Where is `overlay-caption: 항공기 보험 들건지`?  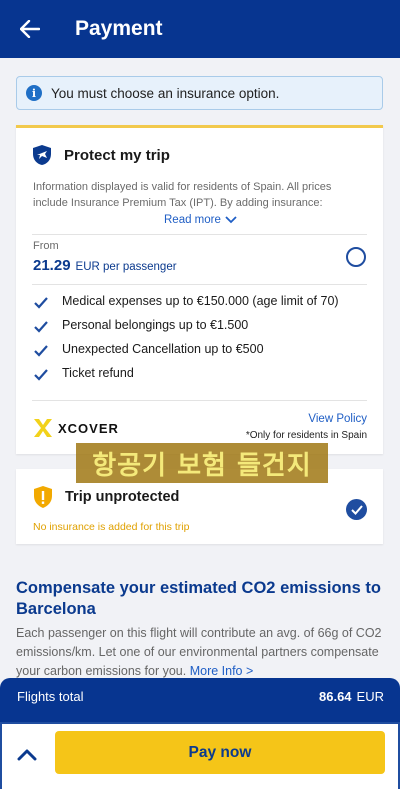 overlay-caption: 항공기 보험 들건지 is located at coordinates (202, 463).